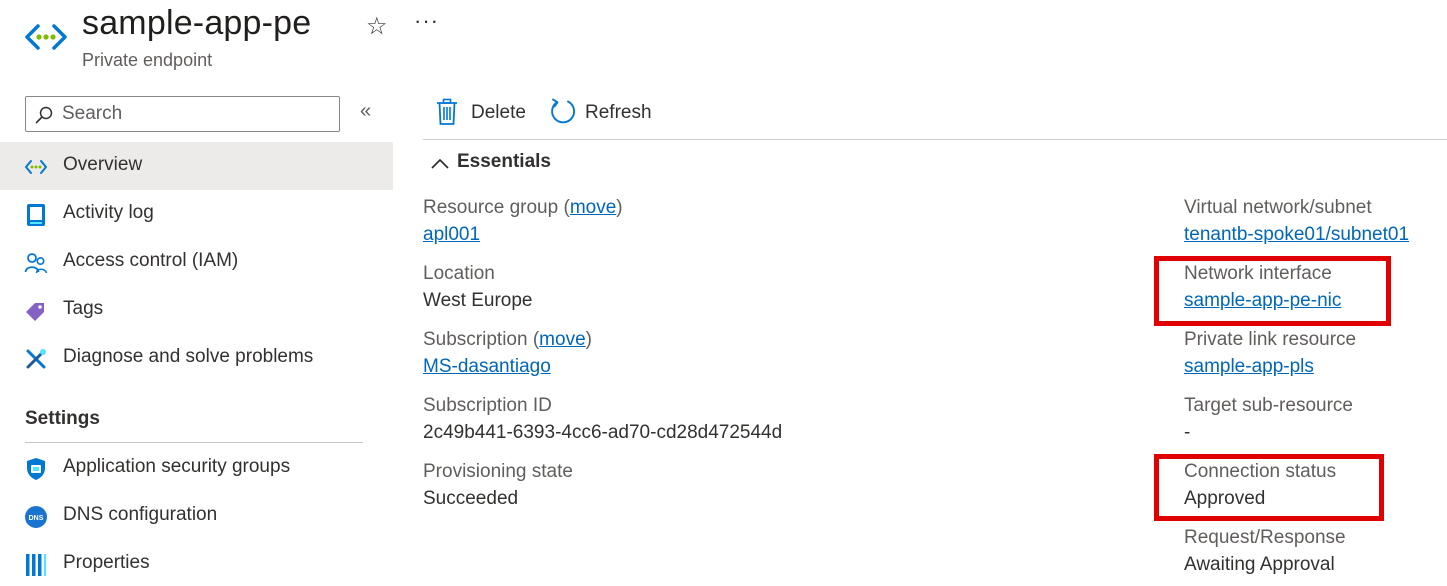 Image resolution: width=1447 pixels, height=586 pixels. Describe the element at coordinates (365, 111) in the screenshot. I see `collapse-sidebar-icon: «` at that location.